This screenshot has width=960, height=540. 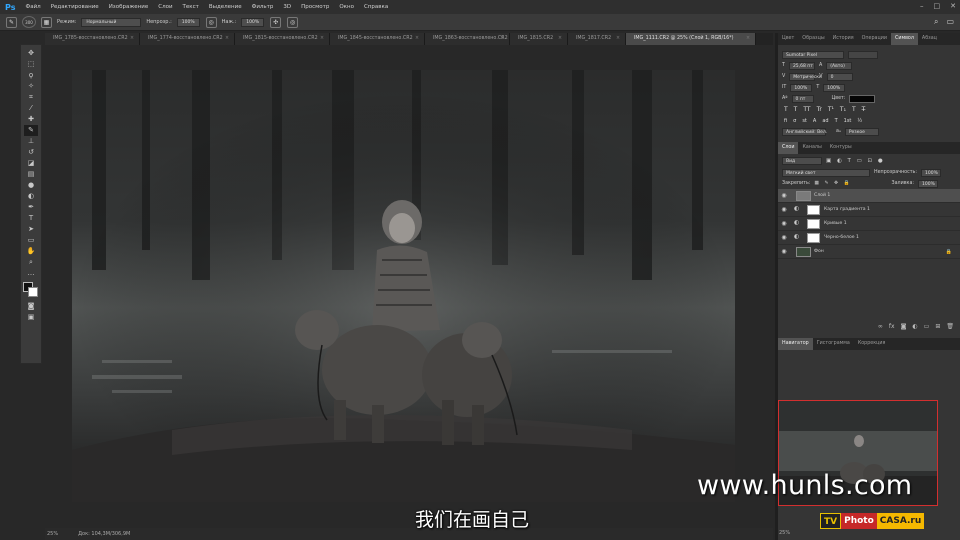 What do you see at coordinates (788, 148) in the screenshot?
I see `tab-layers: Слои` at bounding box center [788, 148].